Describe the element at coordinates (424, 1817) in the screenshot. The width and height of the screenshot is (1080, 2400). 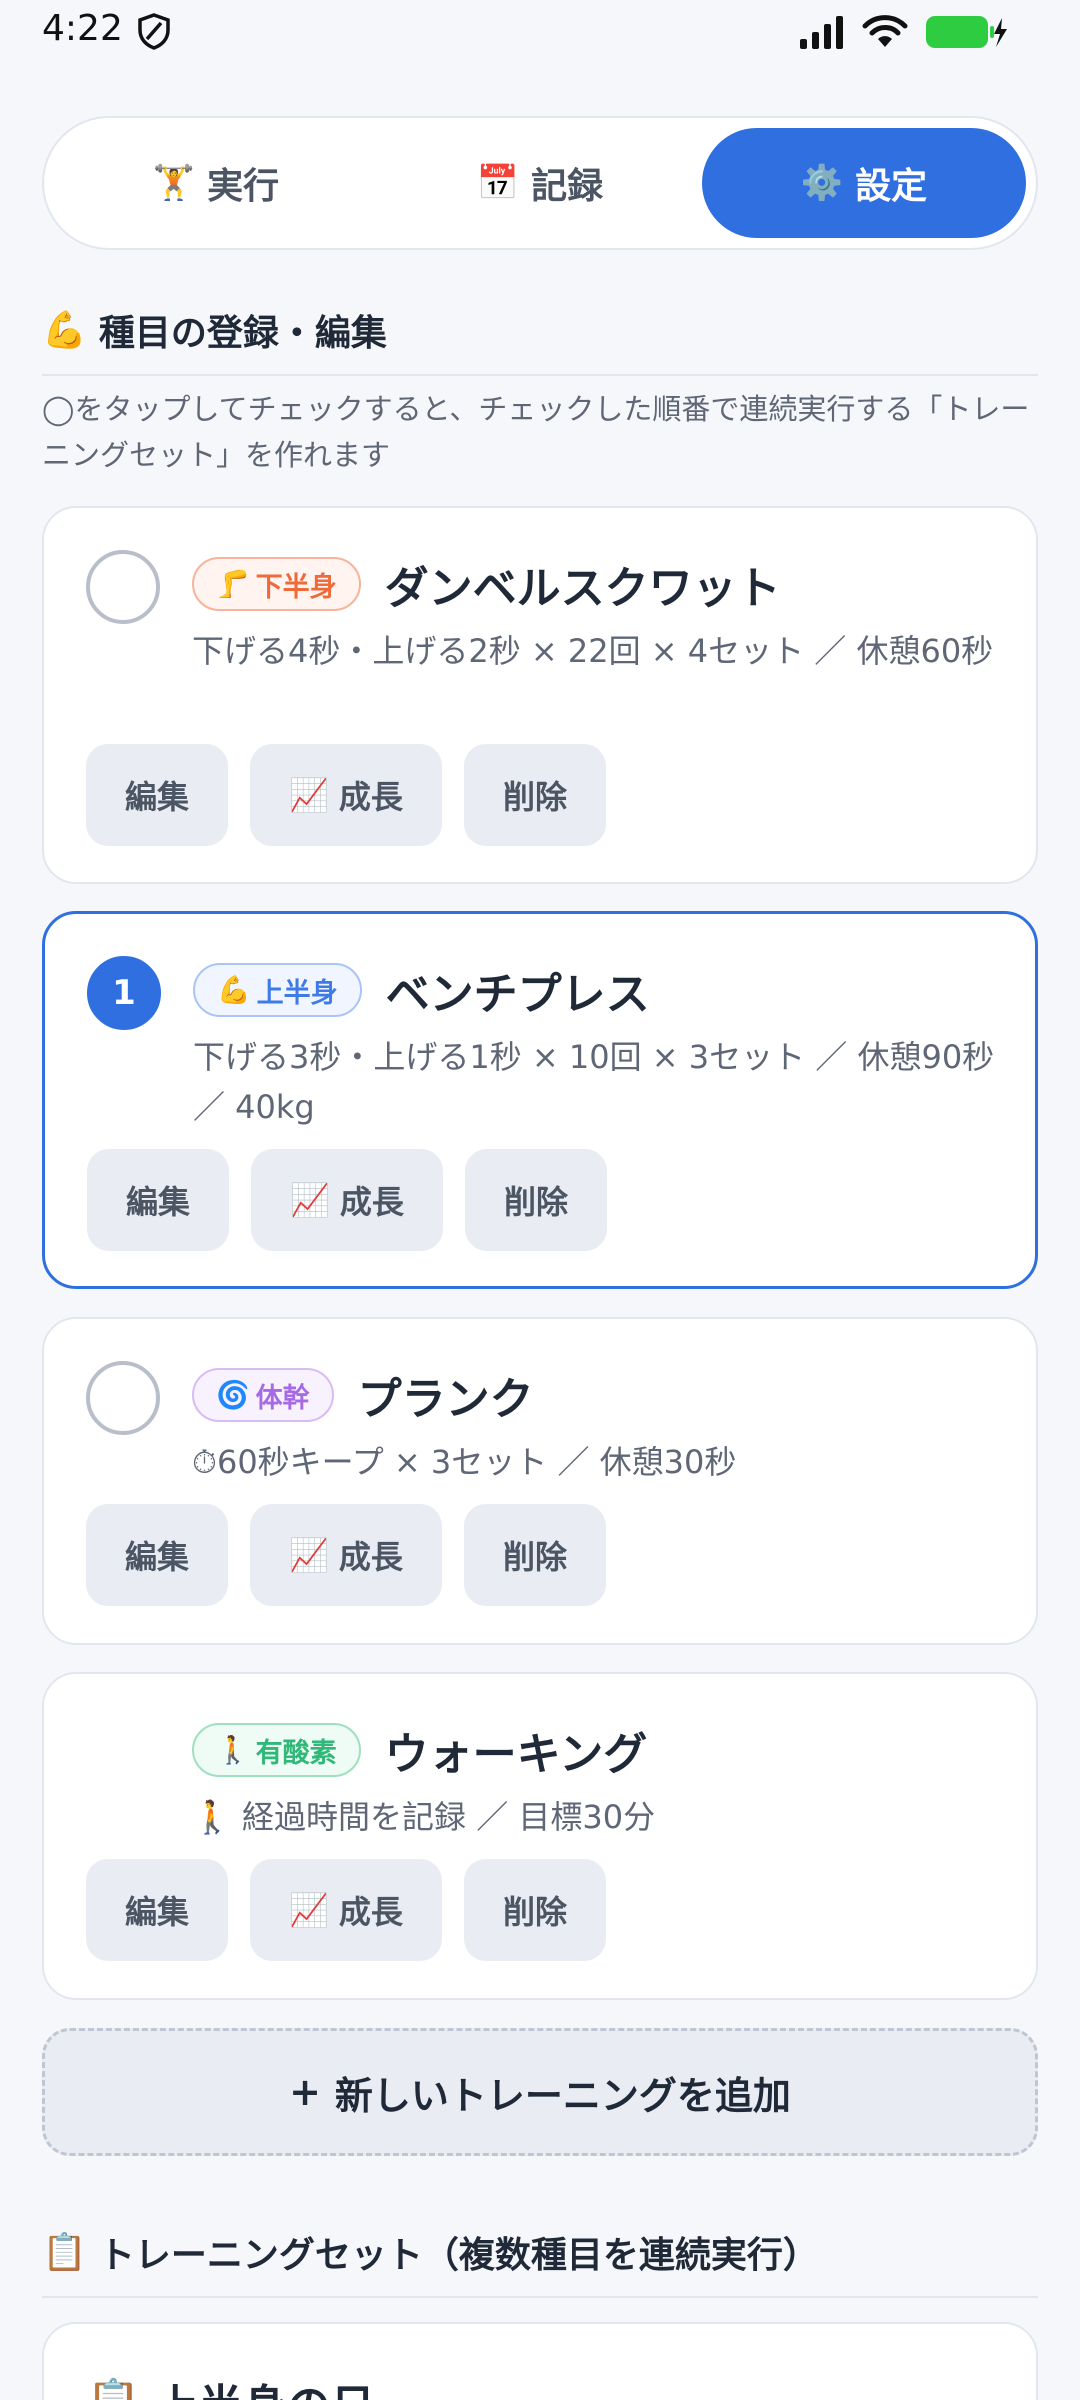
I see `exercise-details: 🚶 経過時間を記録 ／ 目標30分` at that location.